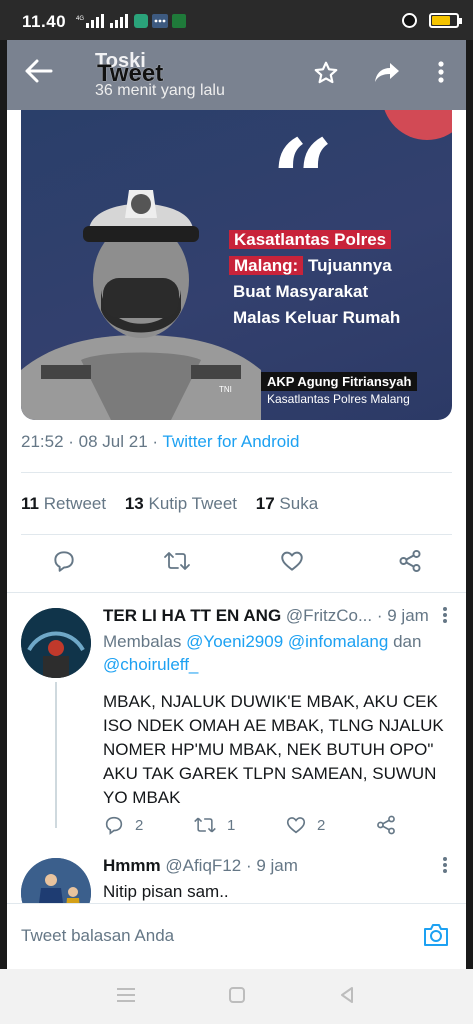 This screenshot has height=1024, width=473. I want to click on tweet-client-link: Twitter for Android, so click(230, 441).